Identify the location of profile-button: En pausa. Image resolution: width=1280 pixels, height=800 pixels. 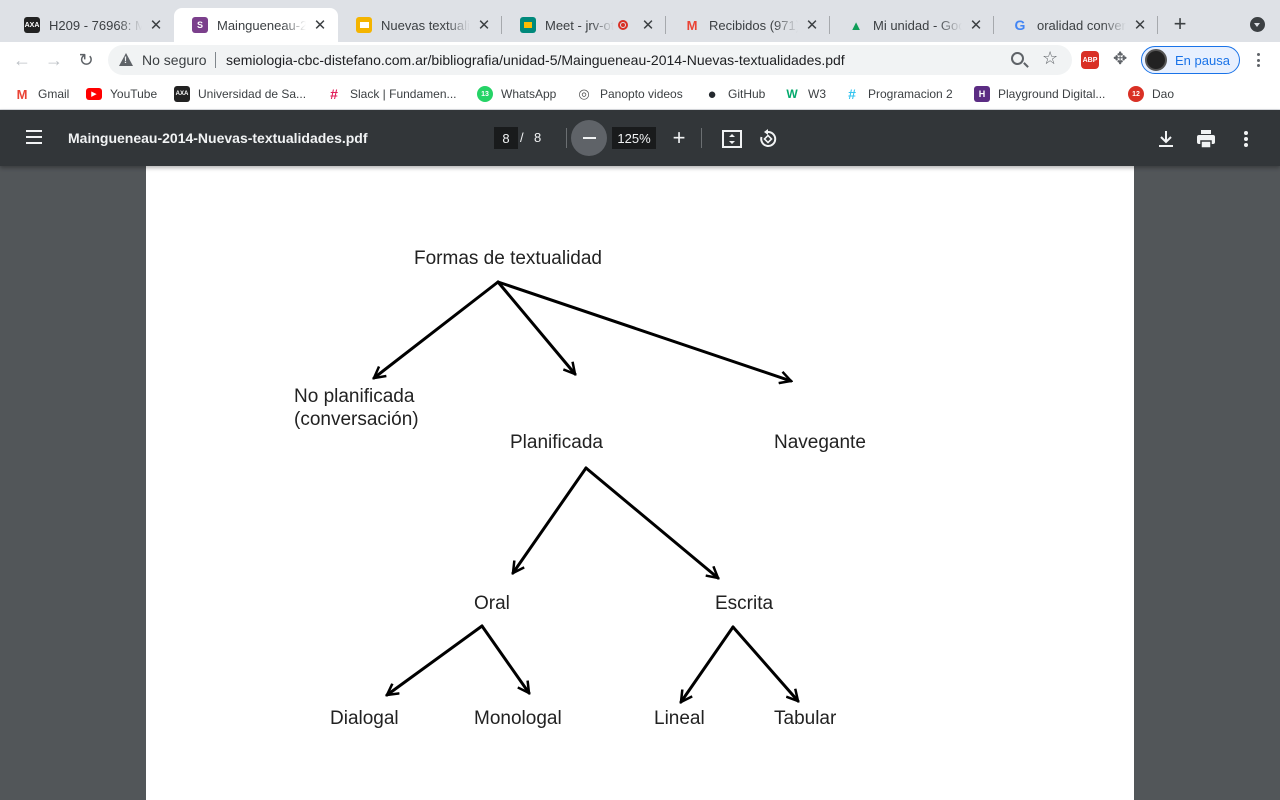
(1190, 60).